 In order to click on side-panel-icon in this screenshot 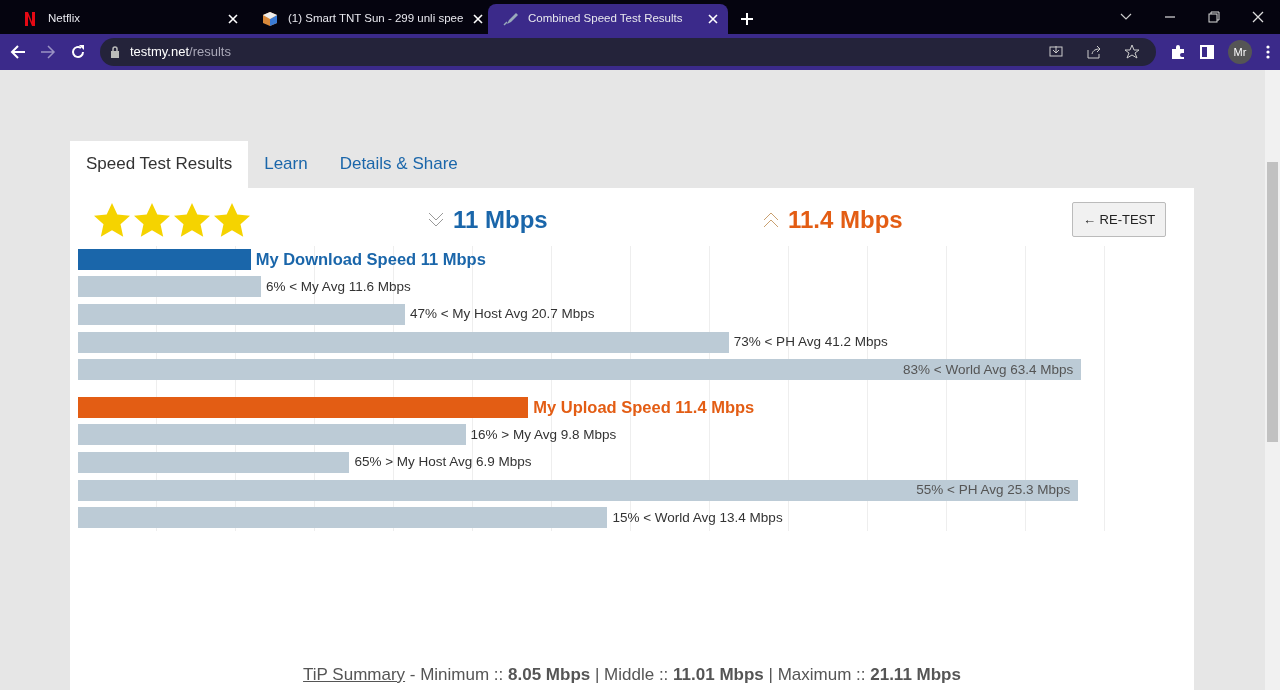, I will do `click(1207, 52)`.